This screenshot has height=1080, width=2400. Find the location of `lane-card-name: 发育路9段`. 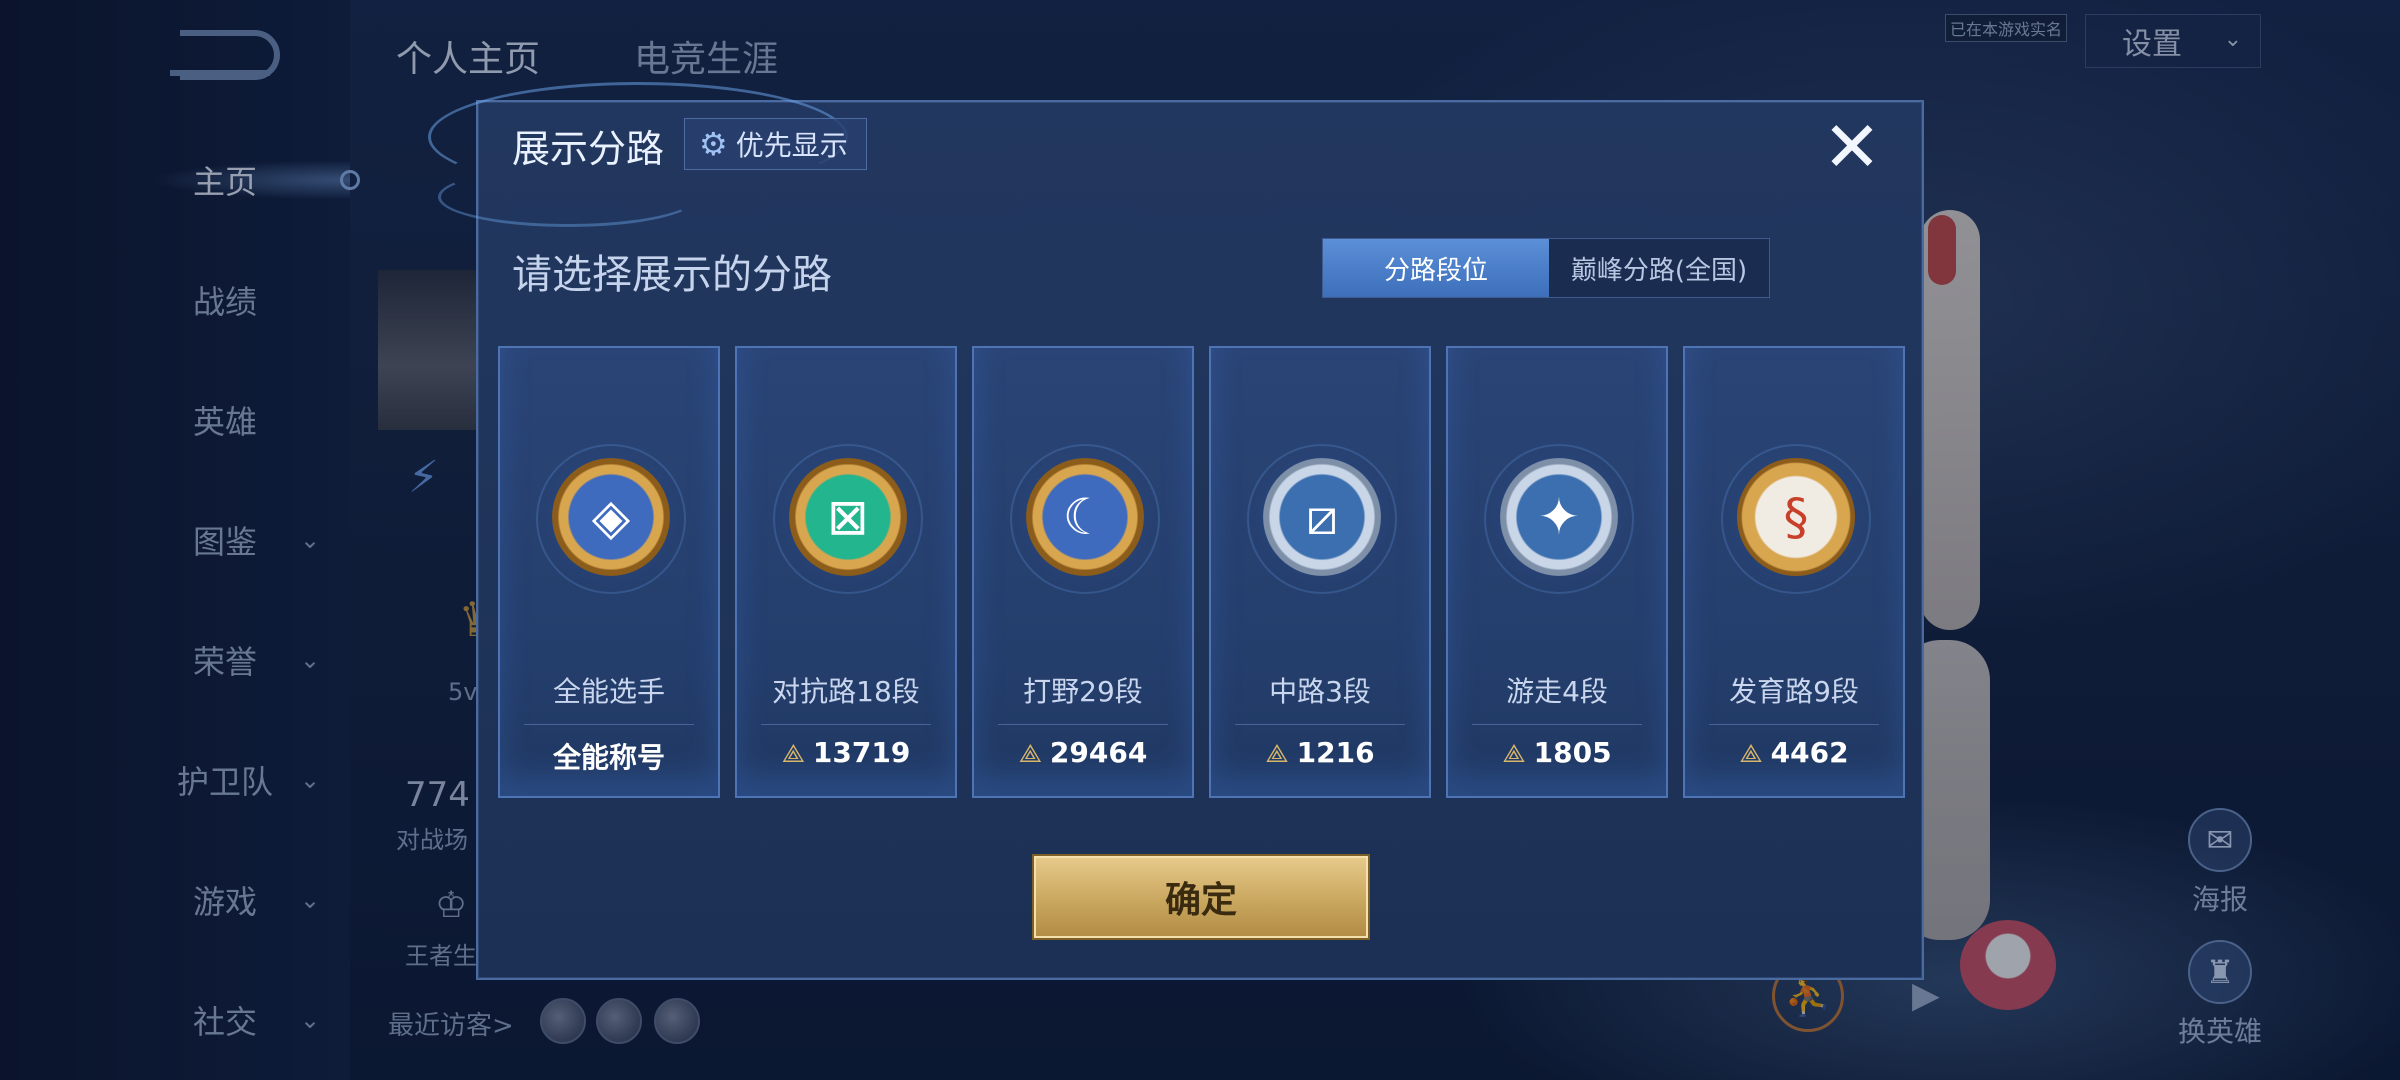

lane-card-name: 发育路9段 is located at coordinates (1794, 691).